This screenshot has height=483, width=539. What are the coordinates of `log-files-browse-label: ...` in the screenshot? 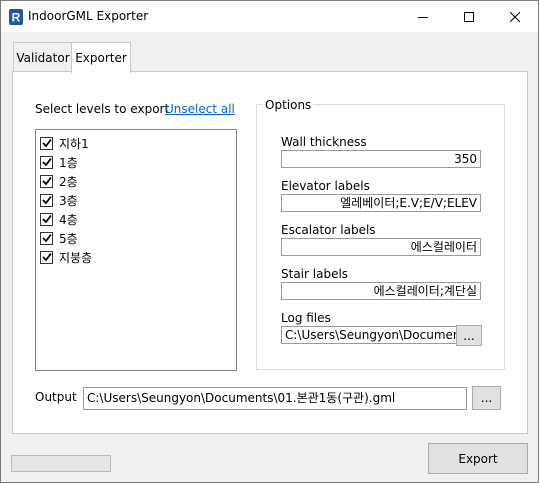 It's located at (469, 335).